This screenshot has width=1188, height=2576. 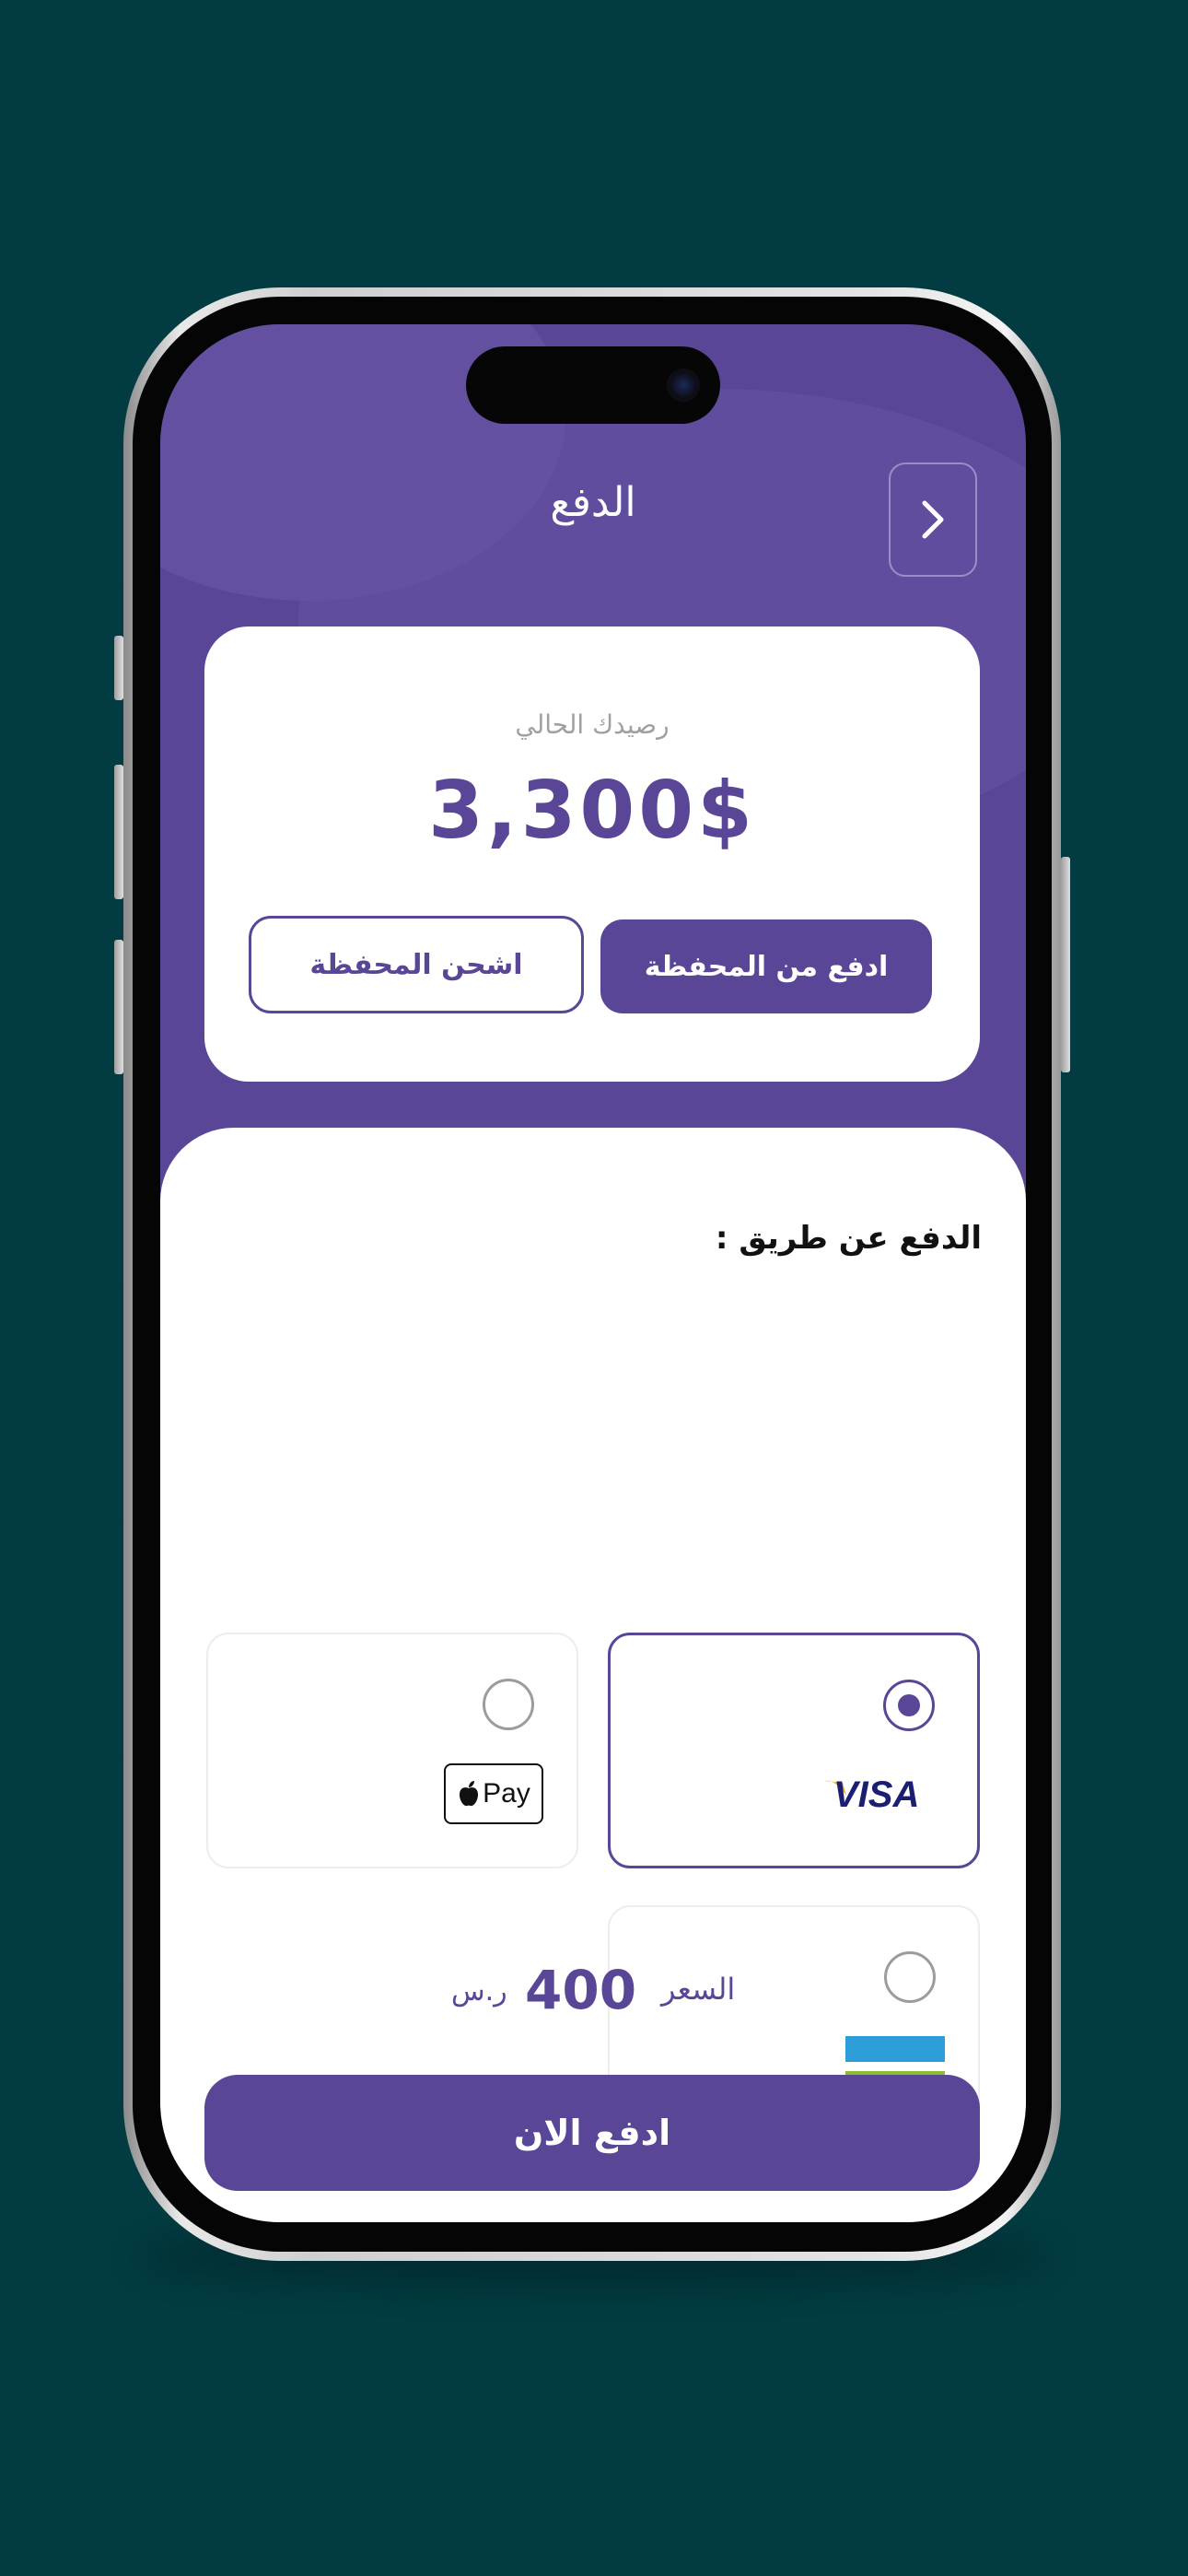 I want to click on price-summary: السعر 400 ر.س, so click(x=593, y=1994).